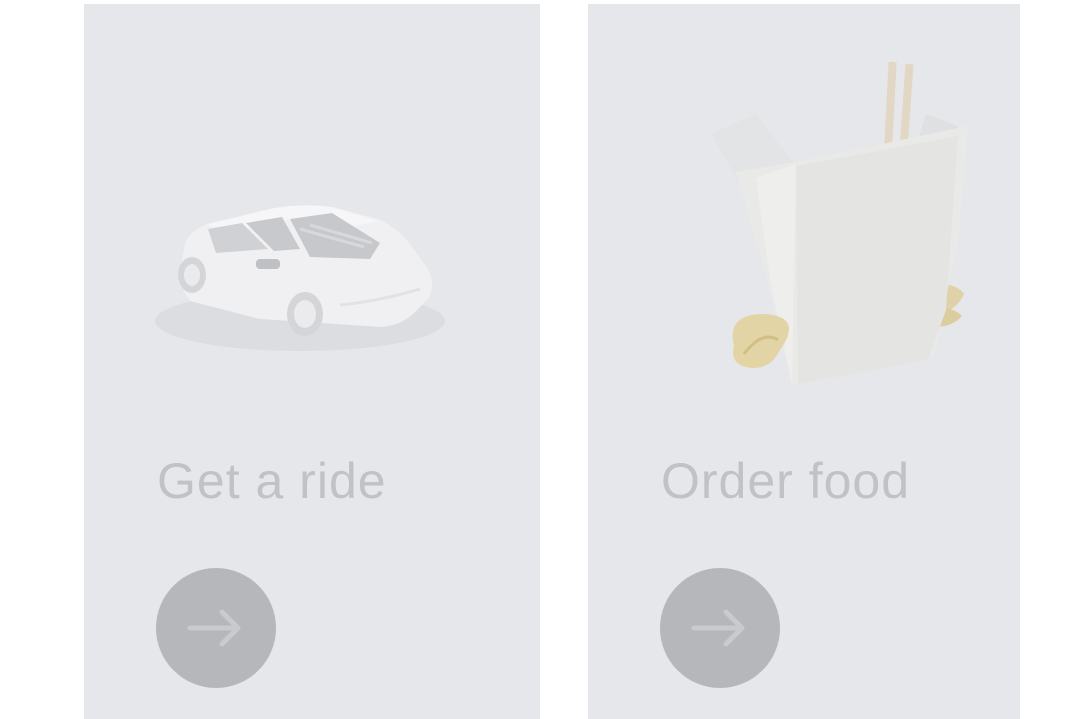 The height and width of the screenshot is (719, 1067). Describe the element at coordinates (839, 222) in the screenshot. I see `takeout-box-icon` at that location.